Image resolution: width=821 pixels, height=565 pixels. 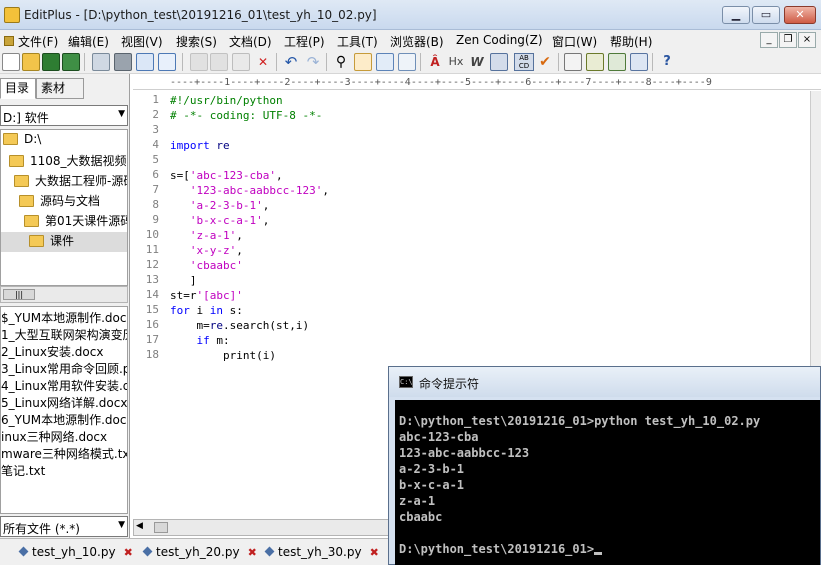 What do you see at coordinates (385, 62) in the screenshot?
I see `find-in-files-icon` at bounding box center [385, 62].